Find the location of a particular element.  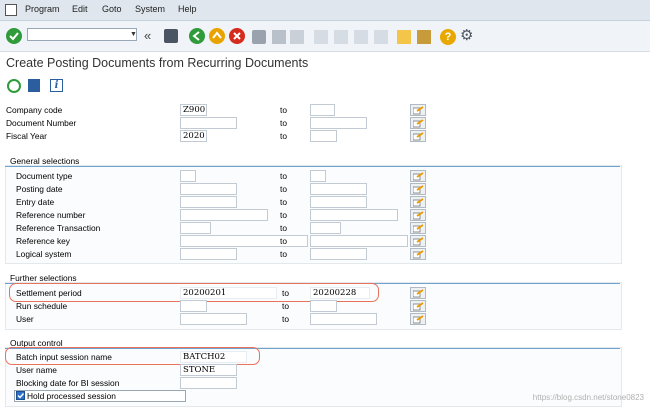

create-session-icon is located at coordinates (404, 37).